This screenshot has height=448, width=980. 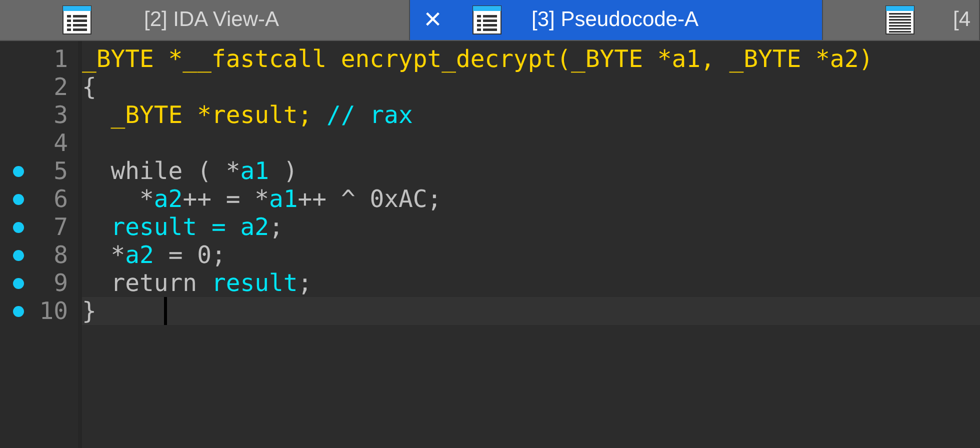 What do you see at coordinates (61, 227) in the screenshot?
I see `line-number: 7` at bounding box center [61, 227].